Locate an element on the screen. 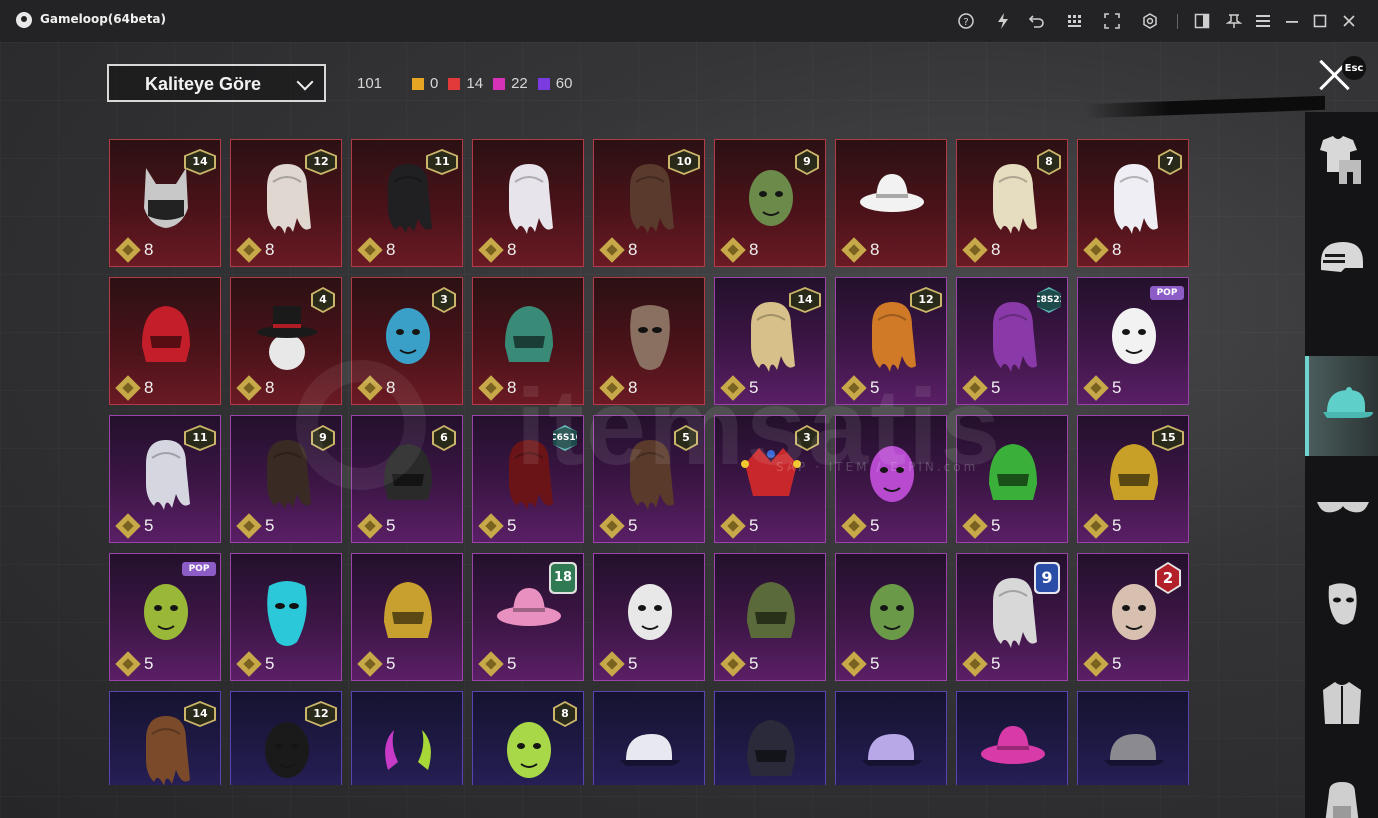 This screenshot has height=818, width=1378. sort-dropdown: Kaliteye Göre is located at coordinates (216, 83).